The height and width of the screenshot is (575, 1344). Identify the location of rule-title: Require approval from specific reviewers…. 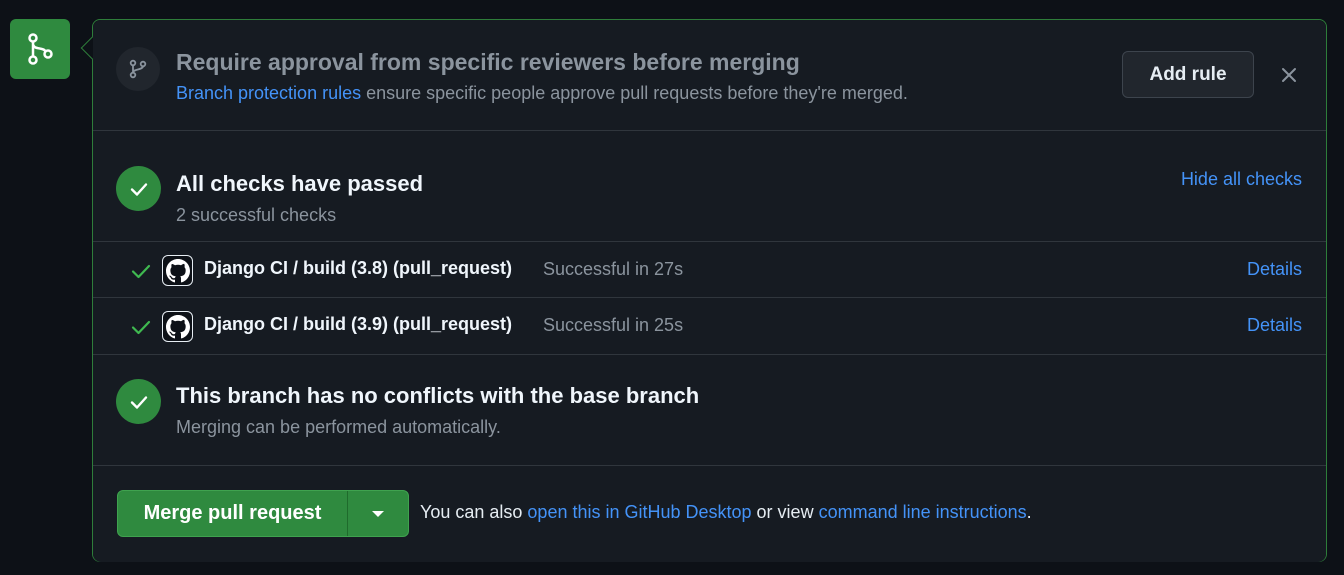
(488, 62).